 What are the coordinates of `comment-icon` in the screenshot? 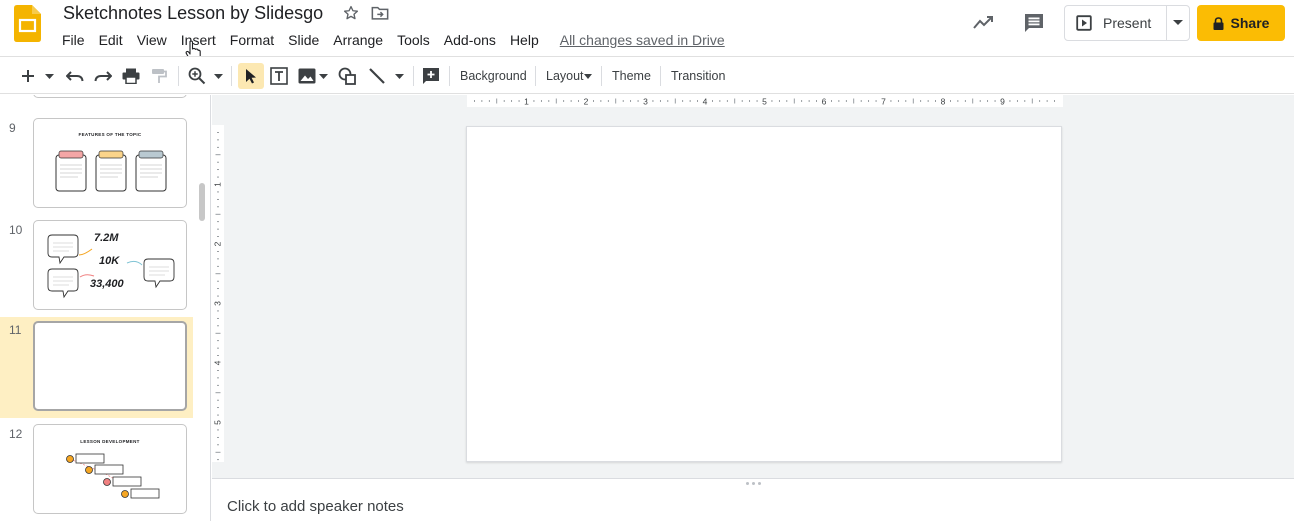 It's located at (1034, 23).